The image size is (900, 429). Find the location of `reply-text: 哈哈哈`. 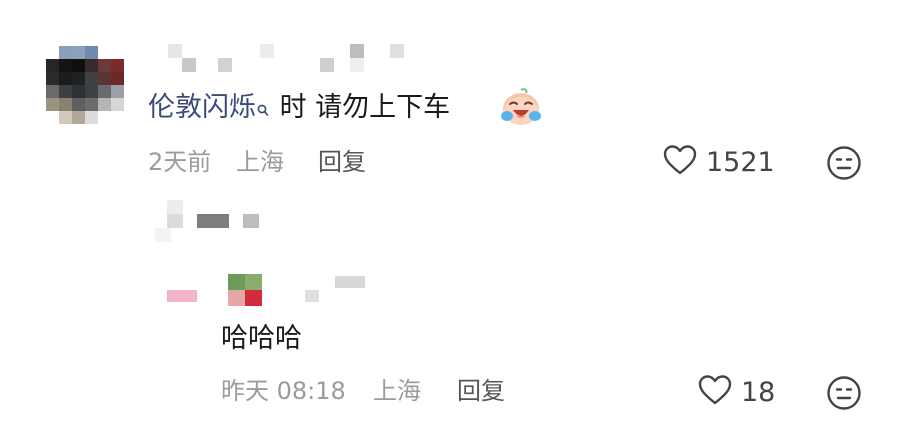

reply-text: 哈哈哈 is located at coordinates (261, 338).